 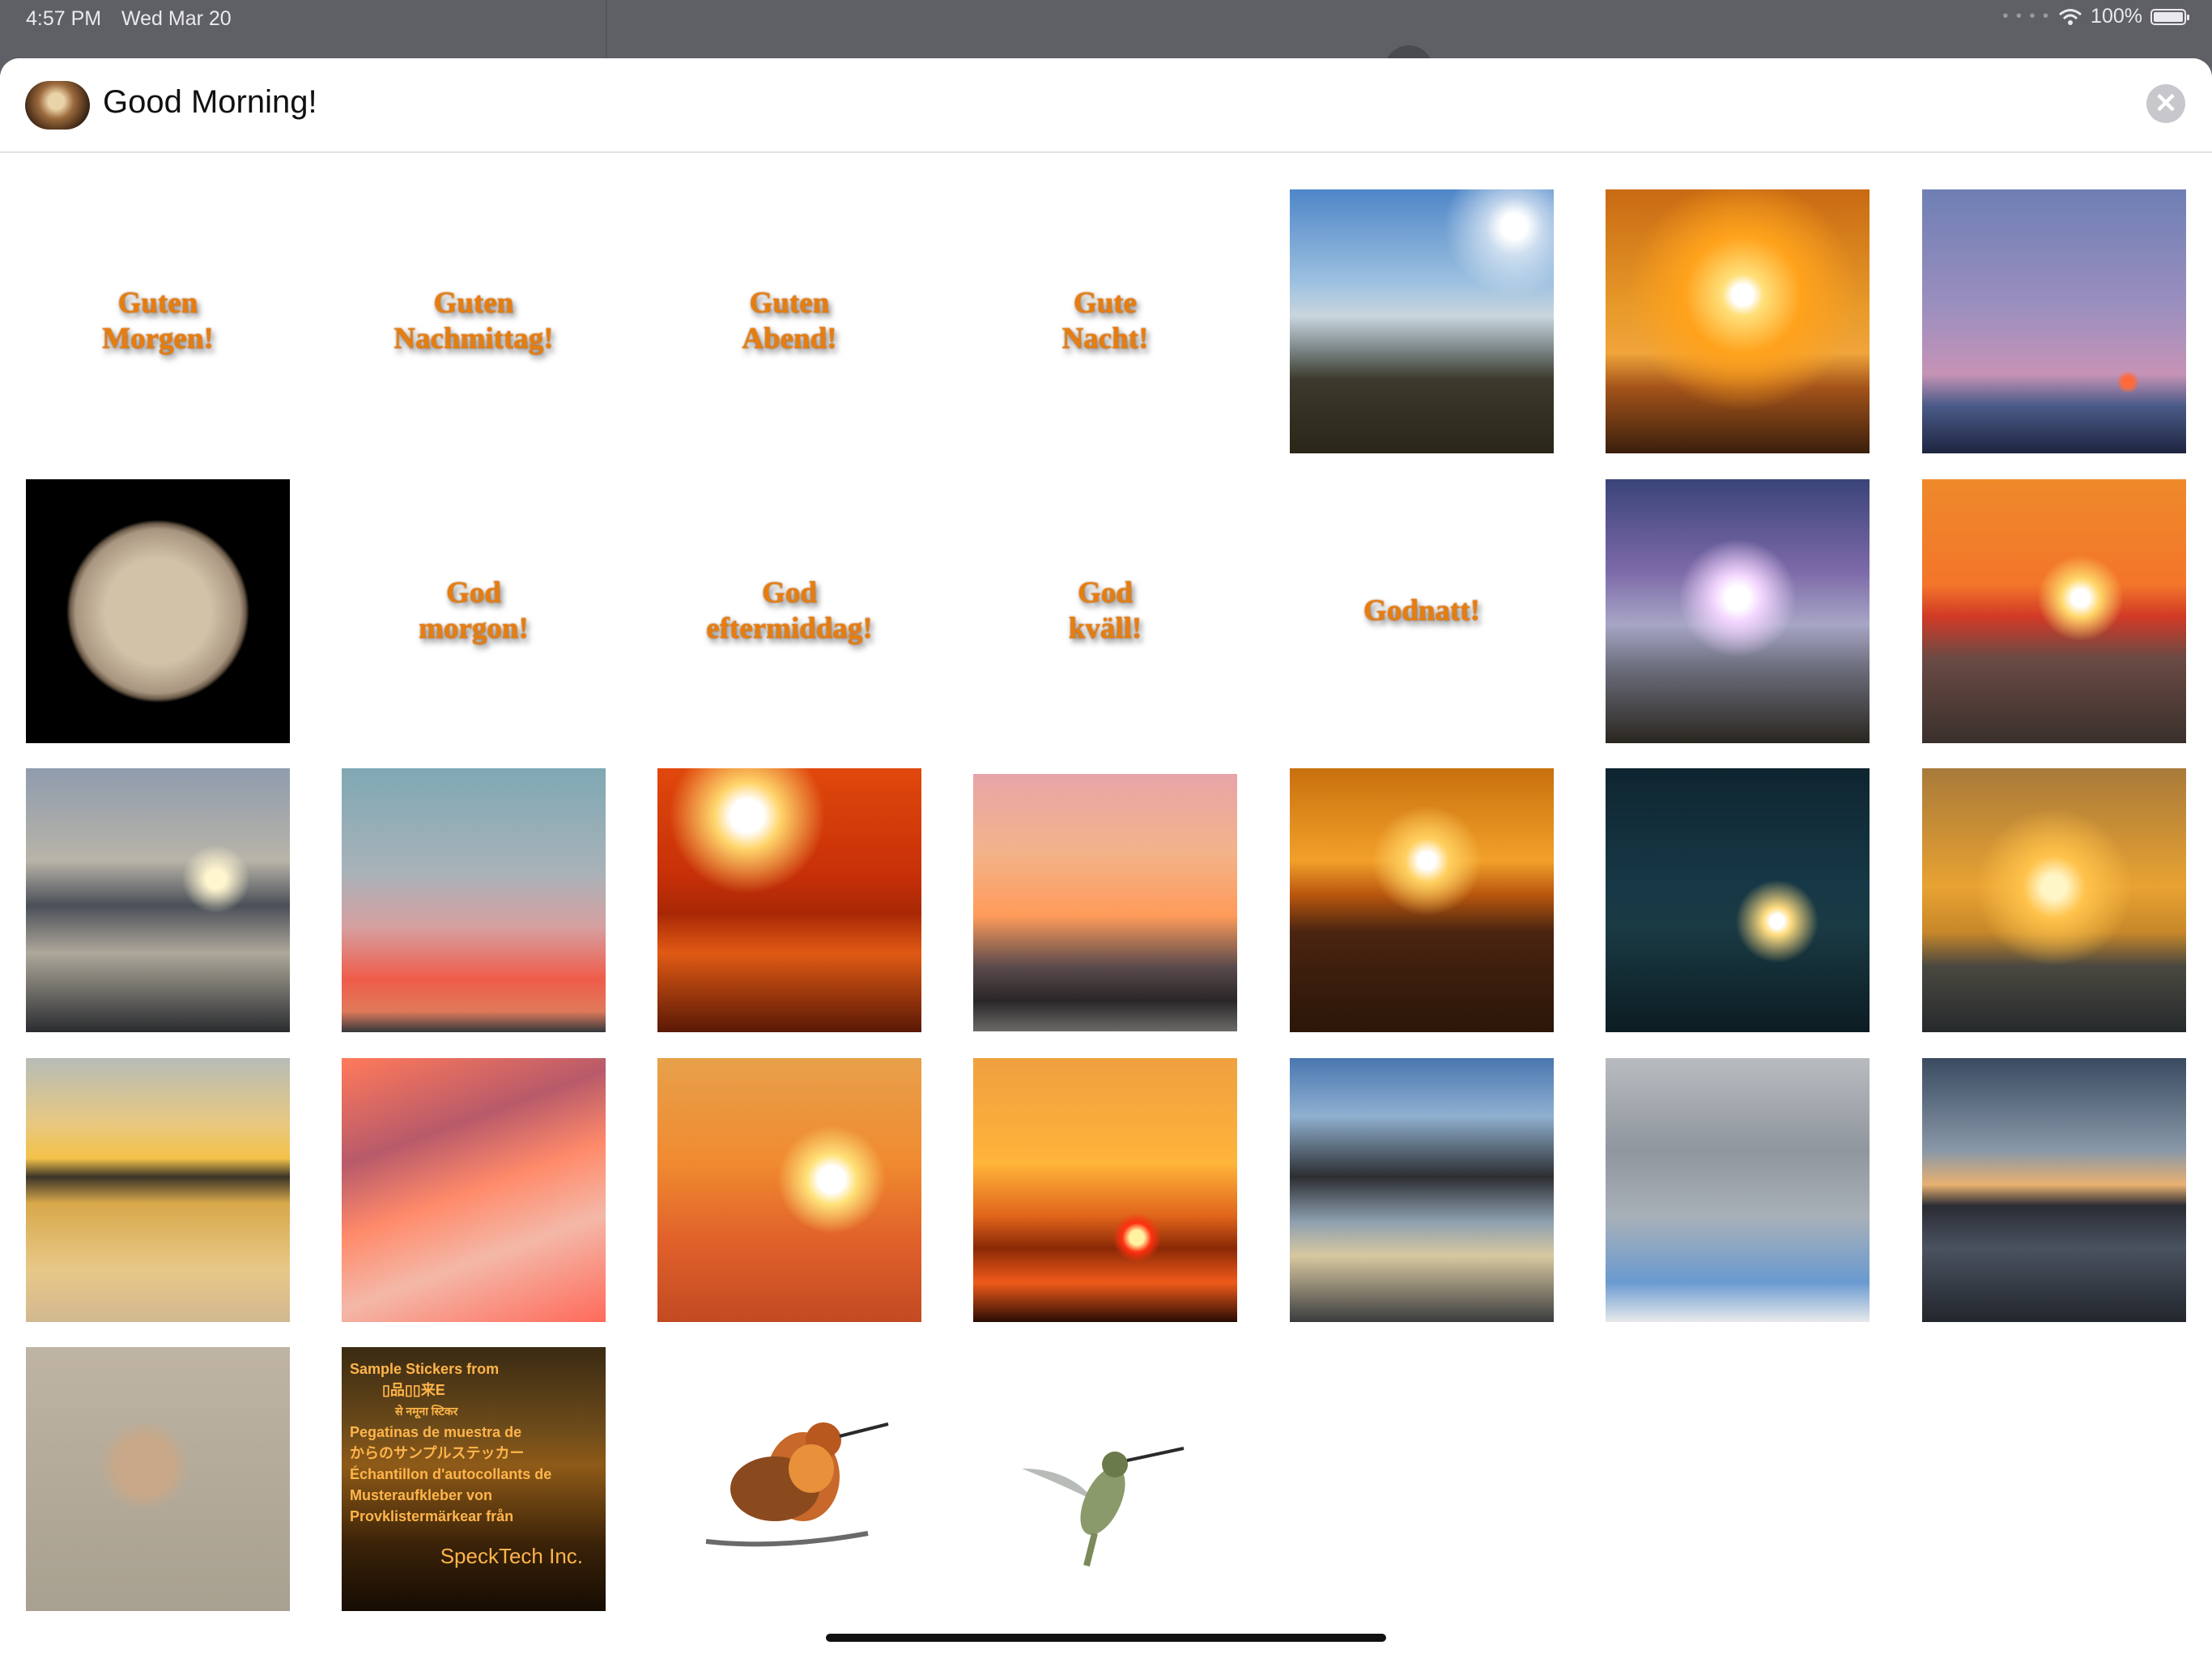 What do you see at coordinates (789, 1190) in the screenshot?
I see `sticker-photo-sun-orange-haze` at bounding box center [789, 1190].